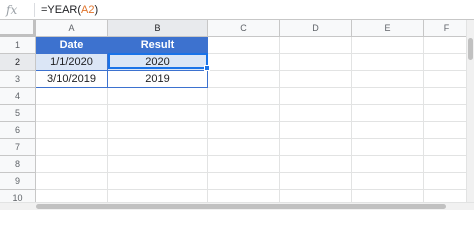 Image resolution: width=474 pixels, height=240 pixels. Describe the element at coordinates (388, 28) in the screenshot. I see `column-header-e: E` at that location.